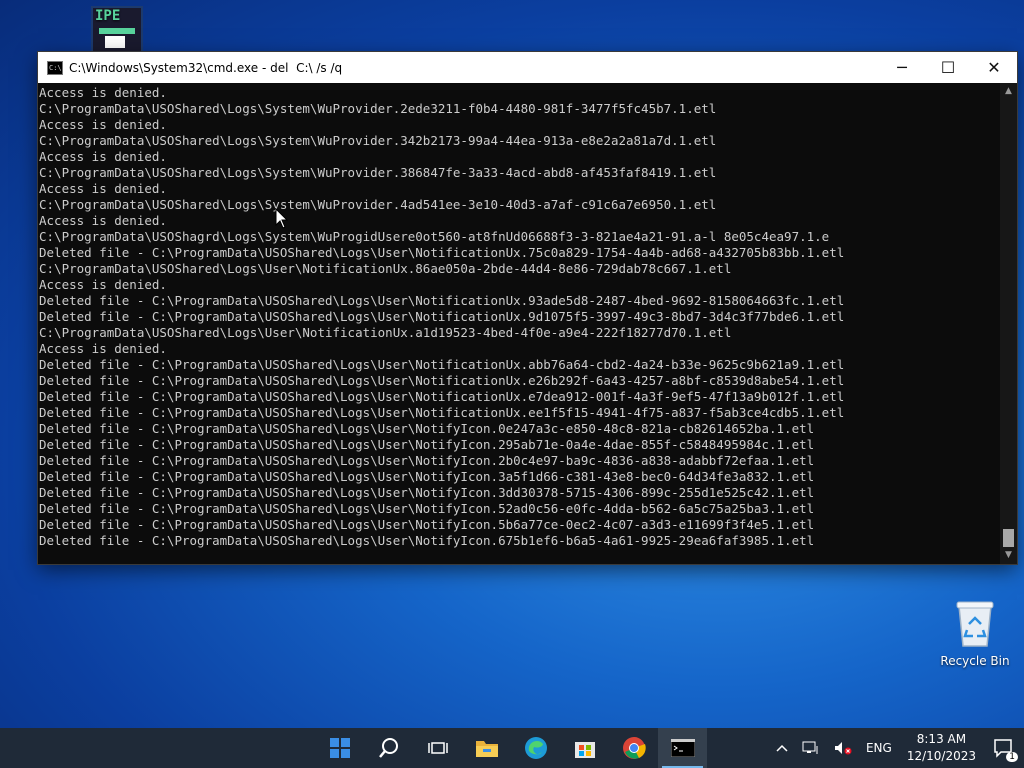 The height and width of the screenshot is (768, 1024). I want to click on recycle-bin-label: Recycle Bin, so click(975, 661).